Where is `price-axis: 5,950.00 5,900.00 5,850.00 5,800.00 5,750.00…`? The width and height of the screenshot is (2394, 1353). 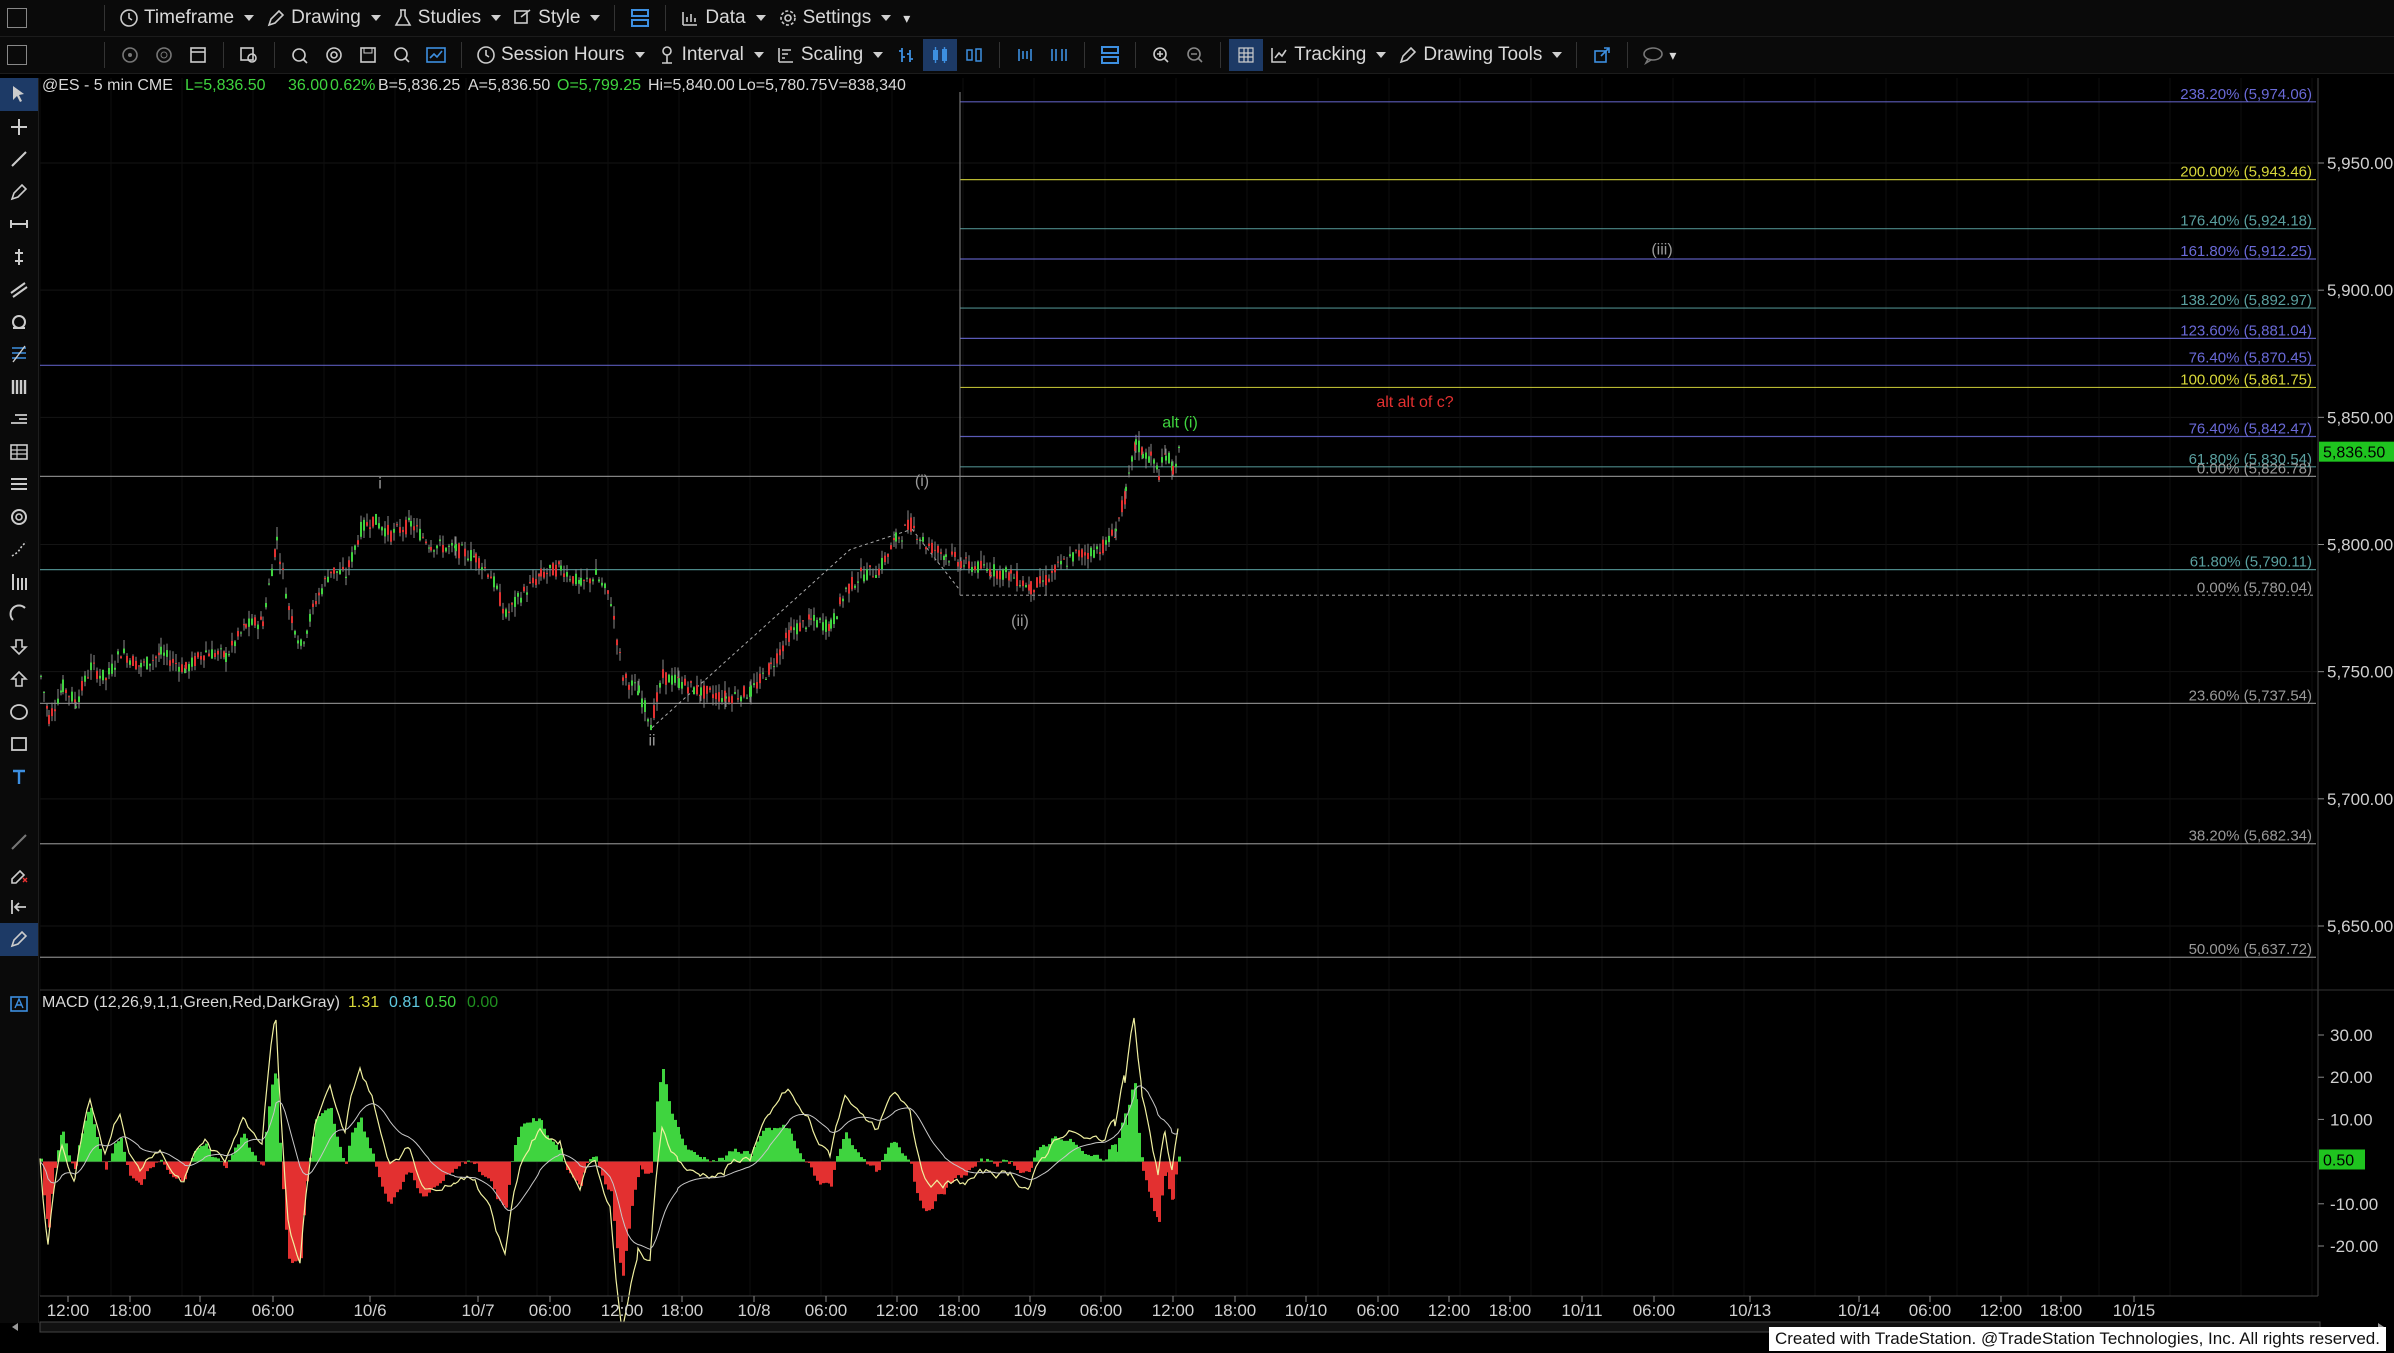
price-axis: 5,950.00 5,900.00 5,850.00 5,800.00 5,750.00… is located at coordinates (2355, 545).